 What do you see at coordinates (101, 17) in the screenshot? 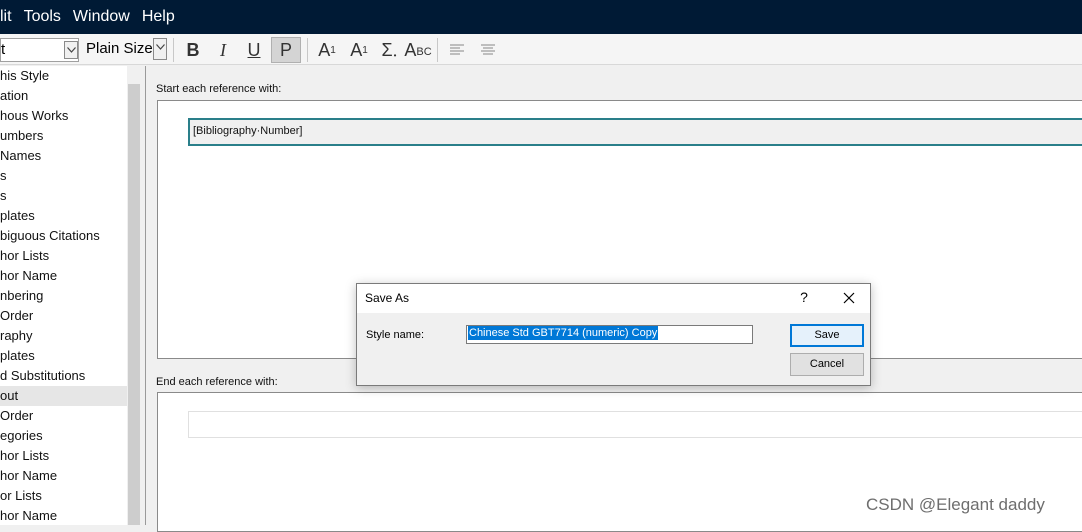
I see `menu-window: Window` at bounding box center [101, 17].